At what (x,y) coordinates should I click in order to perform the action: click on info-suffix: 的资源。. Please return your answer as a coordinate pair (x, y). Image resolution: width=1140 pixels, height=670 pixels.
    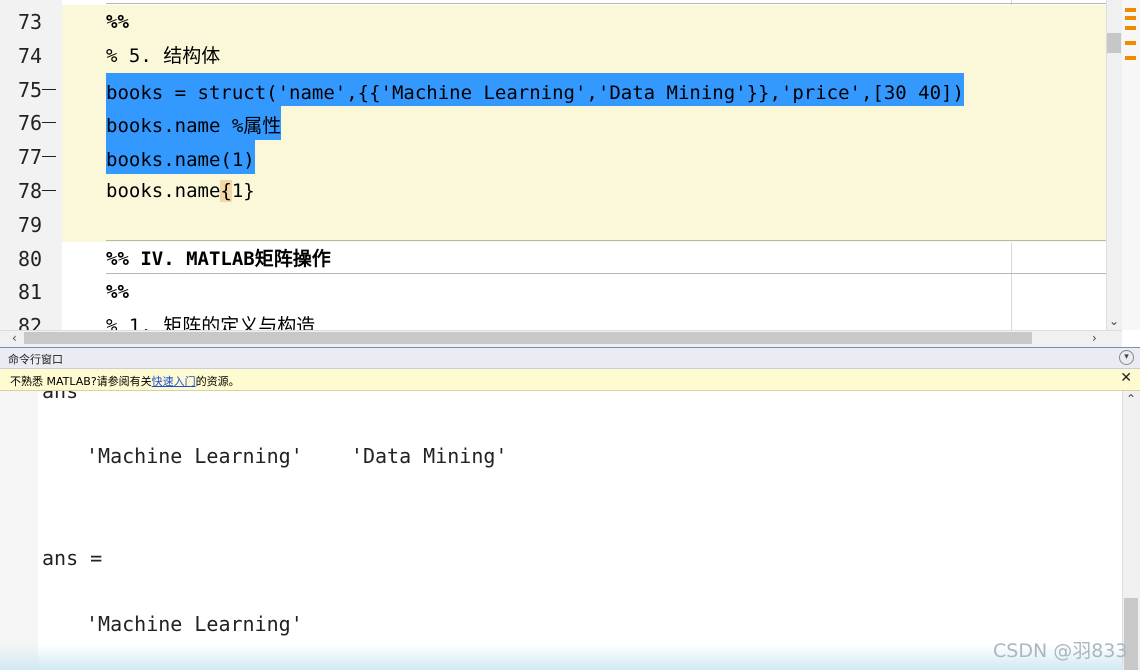
    Looking at the image, I should click on (217, 381).